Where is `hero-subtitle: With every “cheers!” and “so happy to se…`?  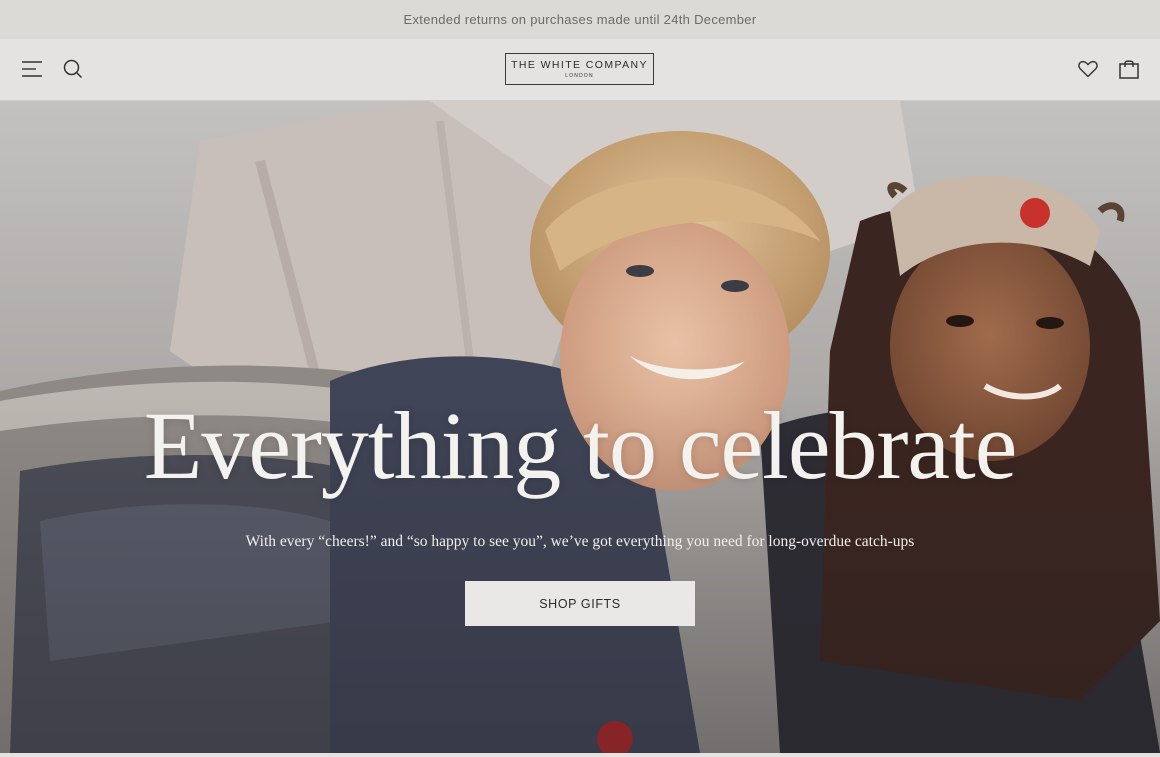 hero-subtitle: With every “cheers!” and “so happy to se… is located at coordinates (580, 541).